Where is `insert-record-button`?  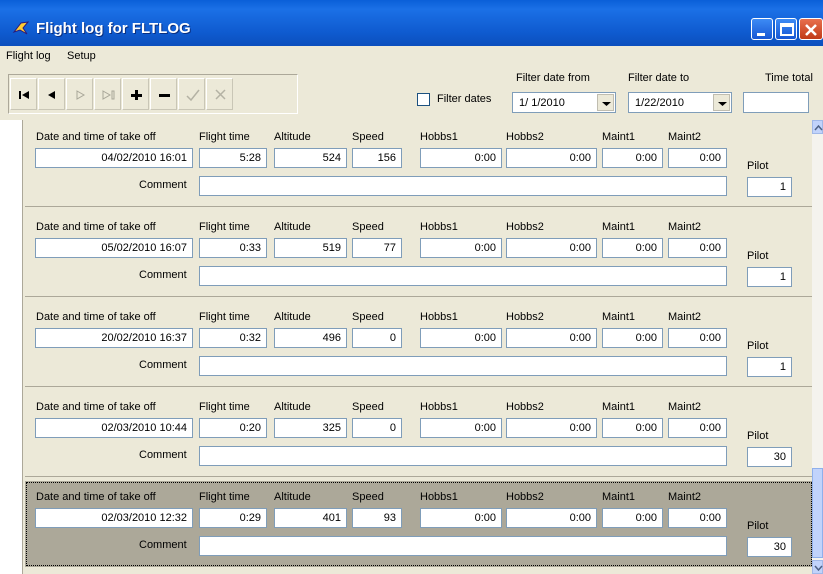 insert-record-button is located at coordinates (135, 94).